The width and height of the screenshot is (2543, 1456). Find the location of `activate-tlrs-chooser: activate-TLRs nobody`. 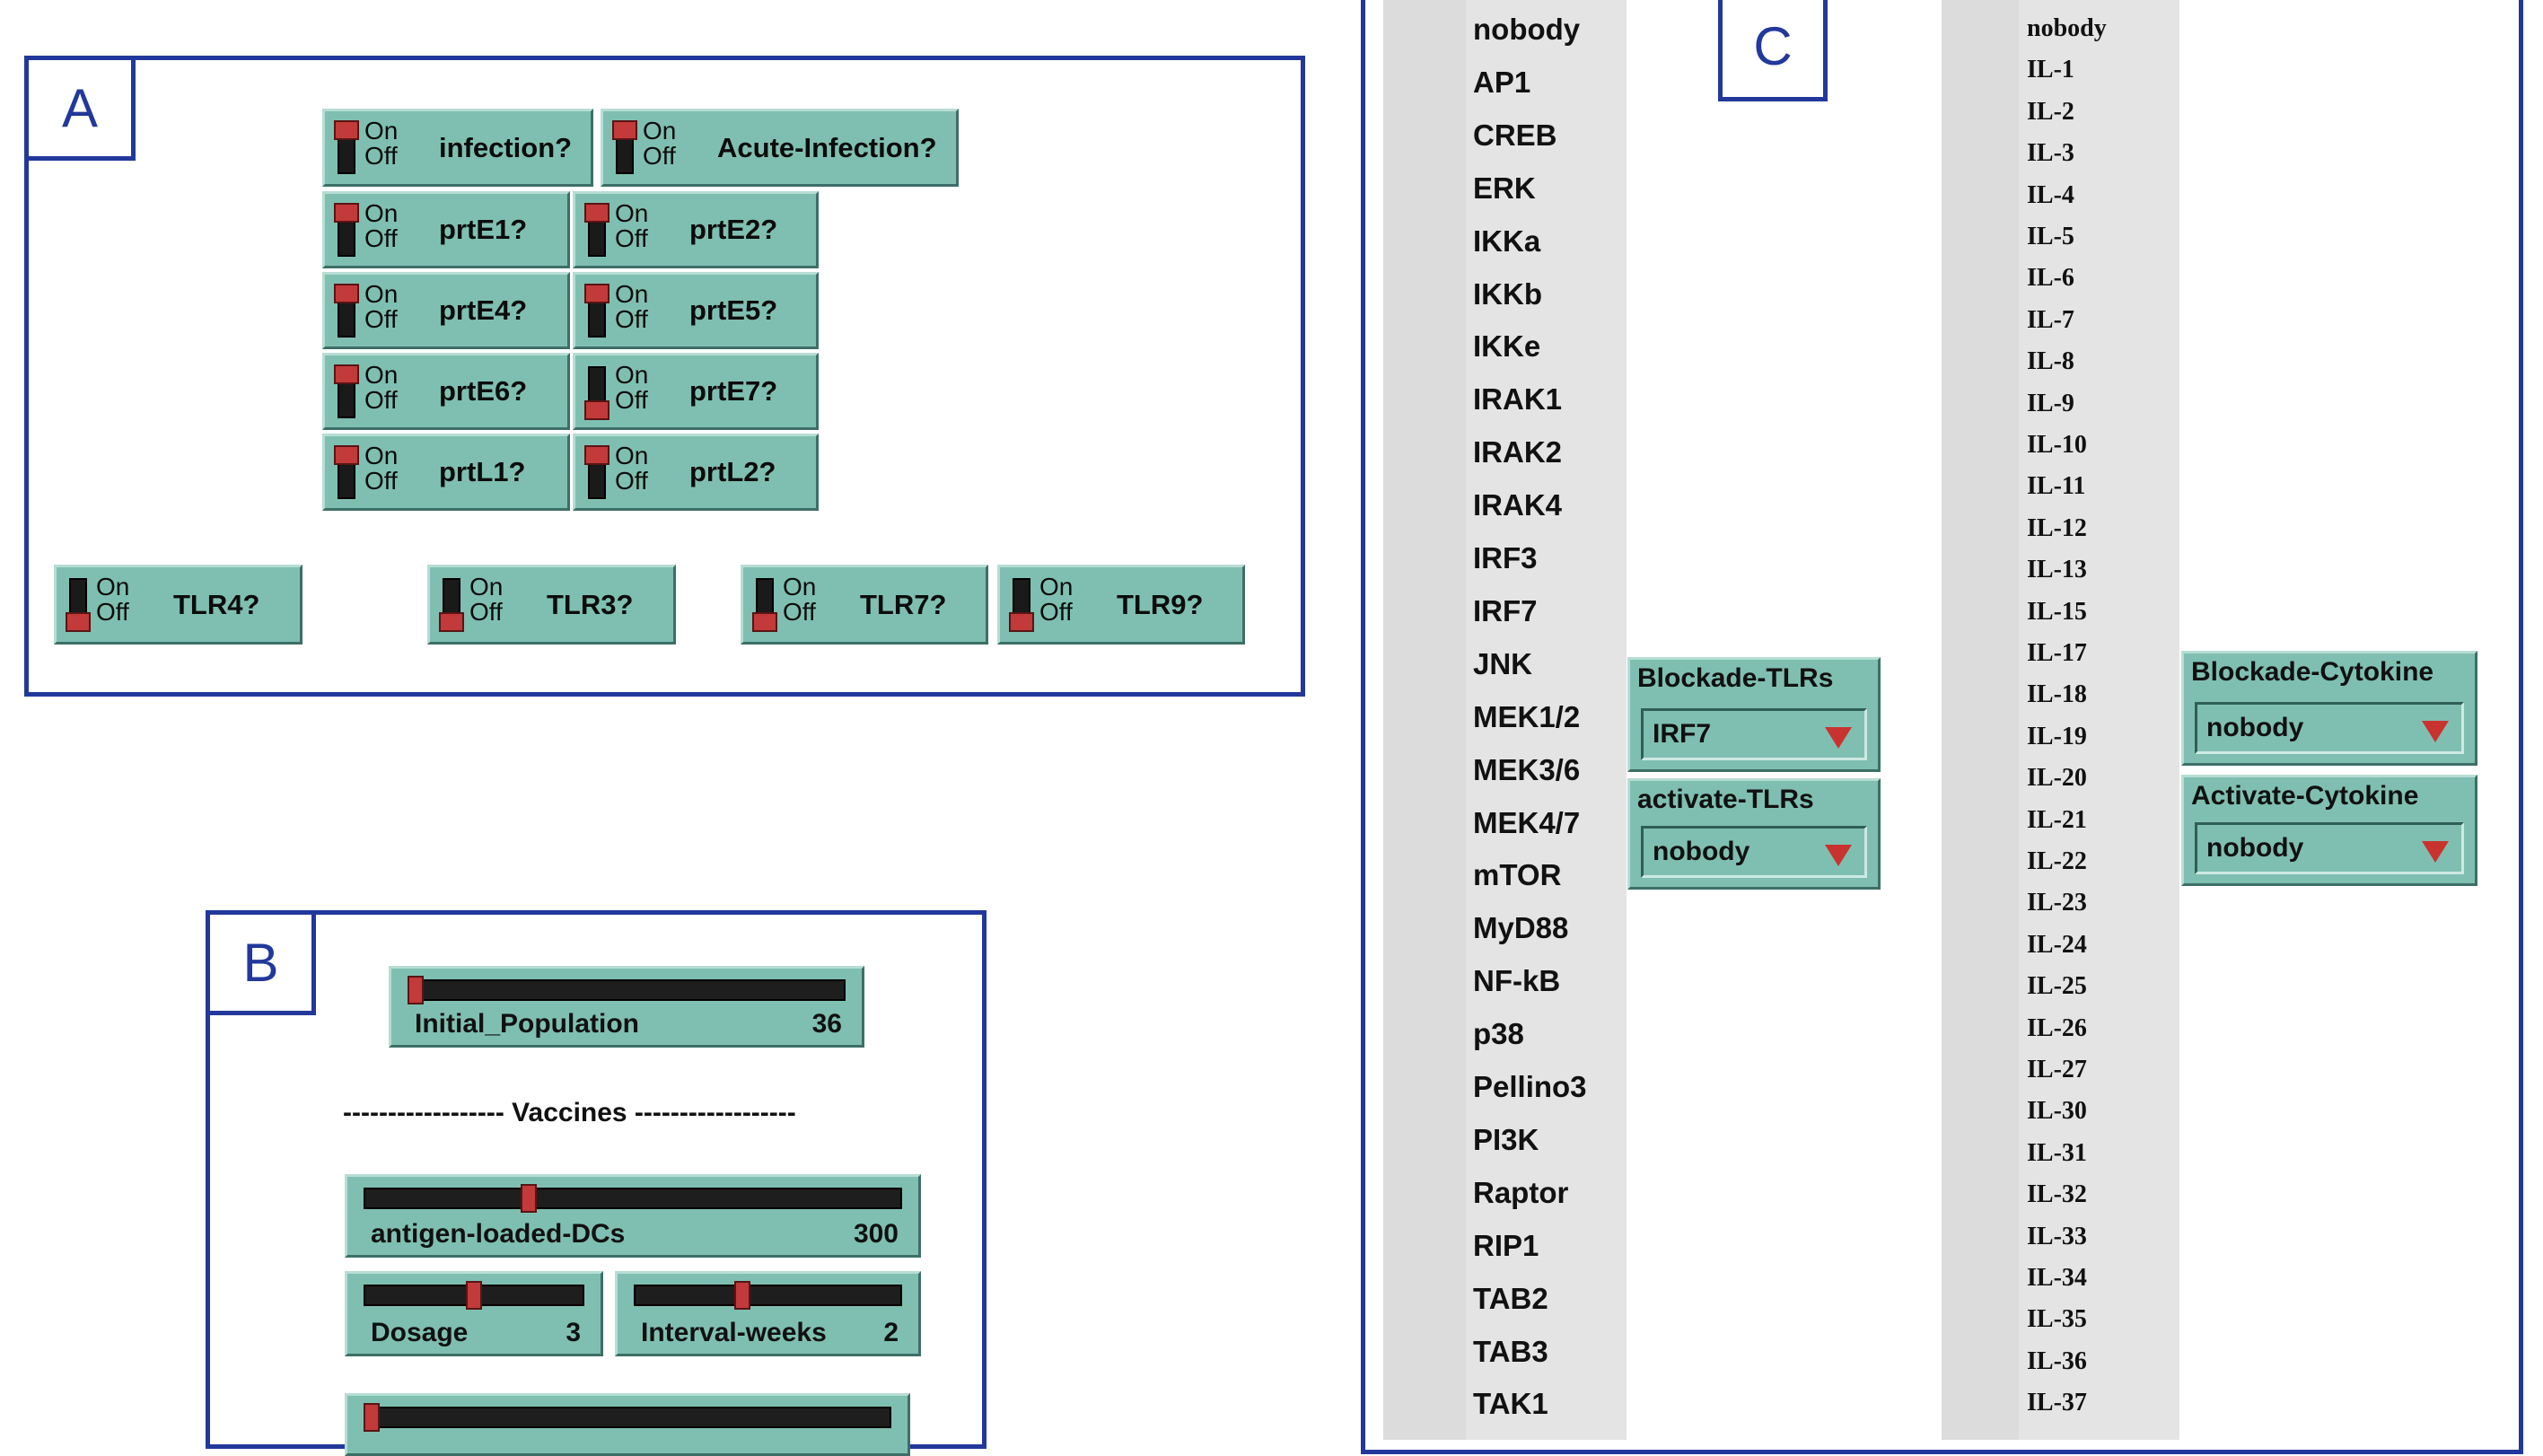

activate-tlrs-chooser: activate-TLRs nobody is located at coordinates (1754, 834).